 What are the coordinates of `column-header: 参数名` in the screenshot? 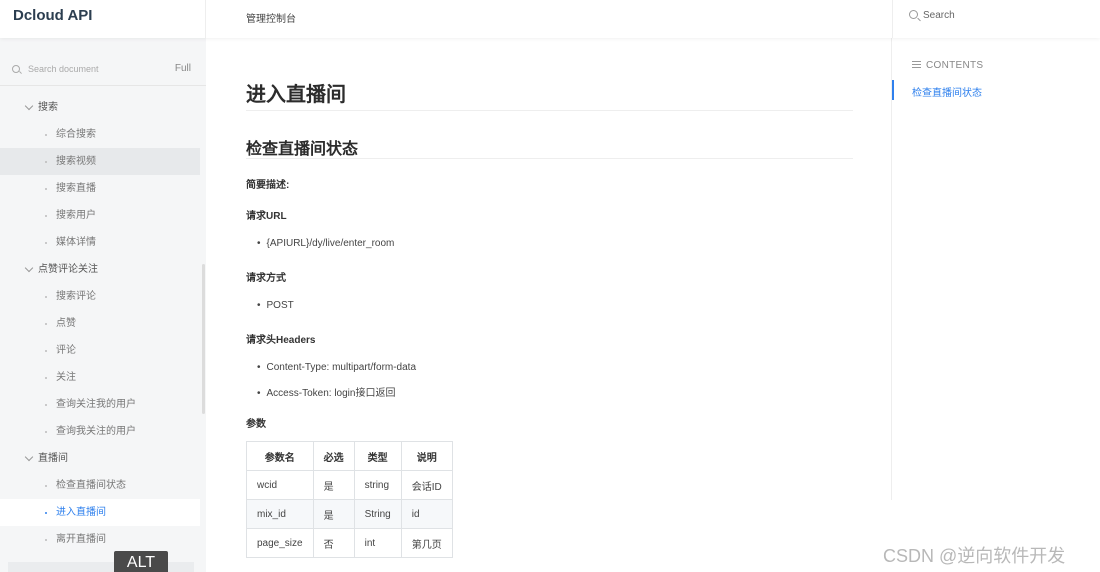 It's located at (280, 456).